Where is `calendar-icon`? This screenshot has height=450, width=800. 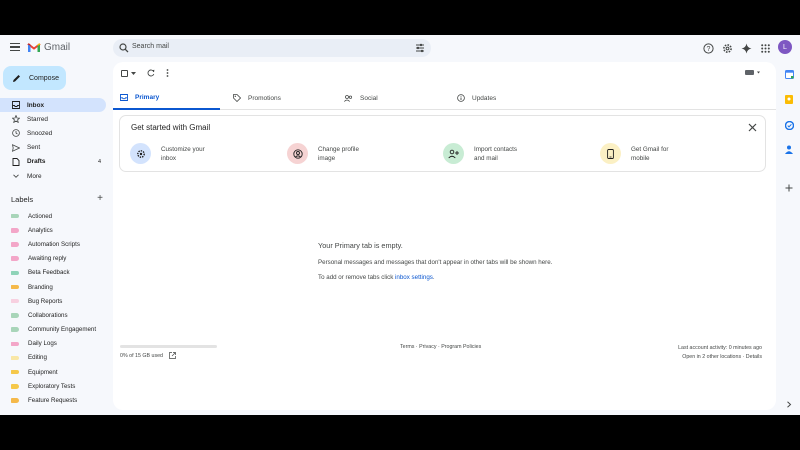 calendar-icon is located at coordinates (789, 74).